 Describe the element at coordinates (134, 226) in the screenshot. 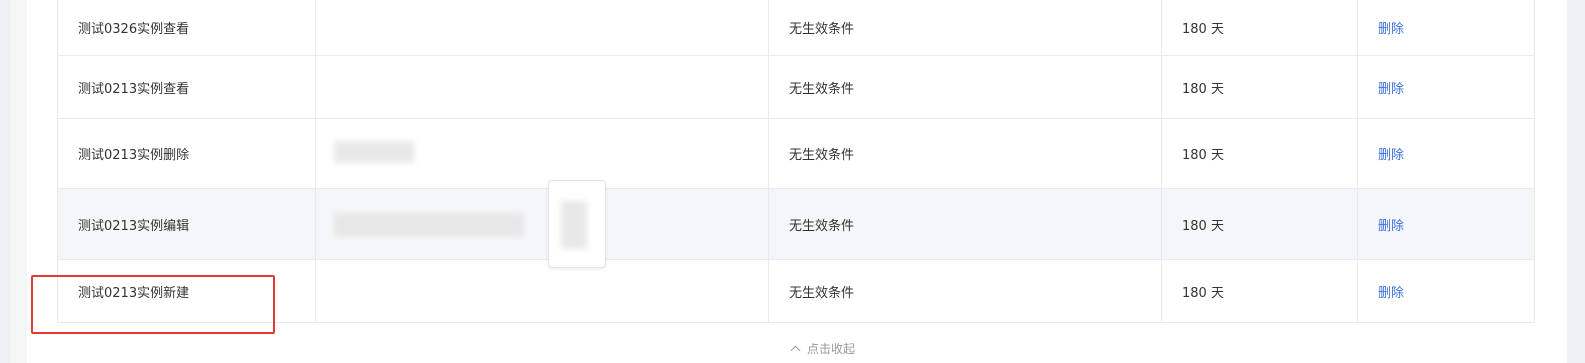

I see `instance-name: 测试0213实例编辑` at that location.